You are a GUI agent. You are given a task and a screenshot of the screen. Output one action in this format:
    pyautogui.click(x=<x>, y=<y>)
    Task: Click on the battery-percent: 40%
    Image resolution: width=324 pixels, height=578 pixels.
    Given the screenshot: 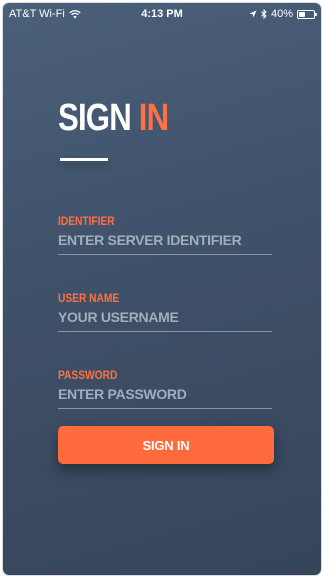 What is the action you would take?
    pyautogui.click(x=281, y=14)
    